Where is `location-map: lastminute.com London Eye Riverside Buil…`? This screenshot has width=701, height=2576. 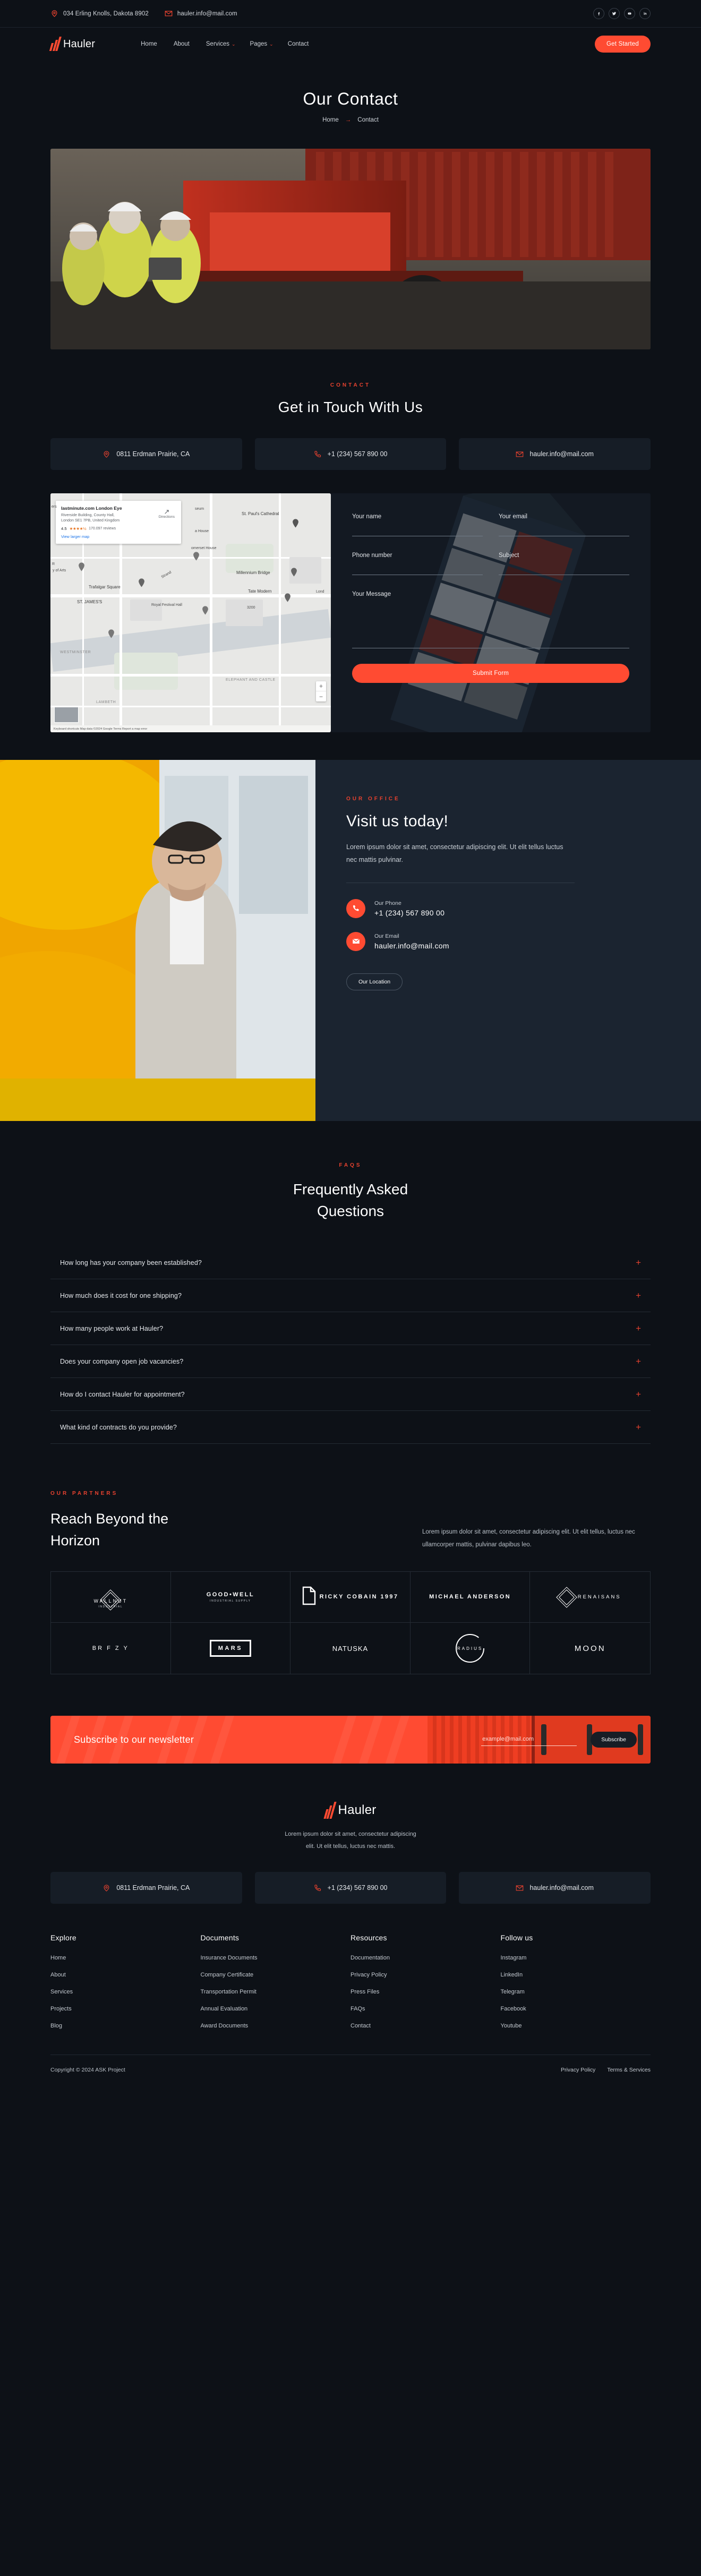 location-map: lastminute.com London Eye Riverside Buil… is located at coordinates (190, 612).